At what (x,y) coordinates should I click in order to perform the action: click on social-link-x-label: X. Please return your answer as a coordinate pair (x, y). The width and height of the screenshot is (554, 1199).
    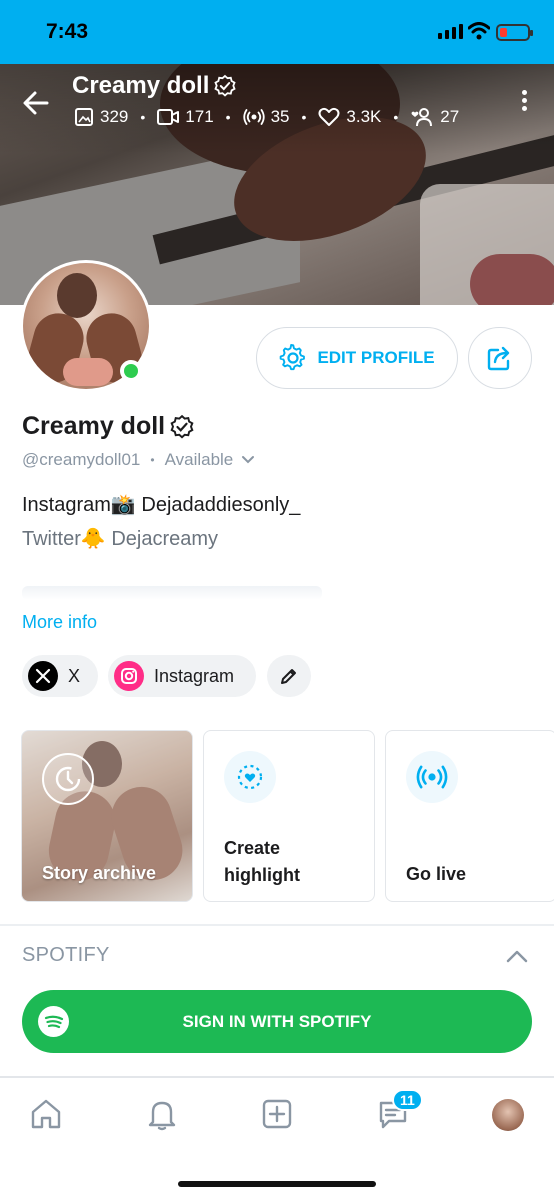
    Looking at the image, I should click on (74, 675).